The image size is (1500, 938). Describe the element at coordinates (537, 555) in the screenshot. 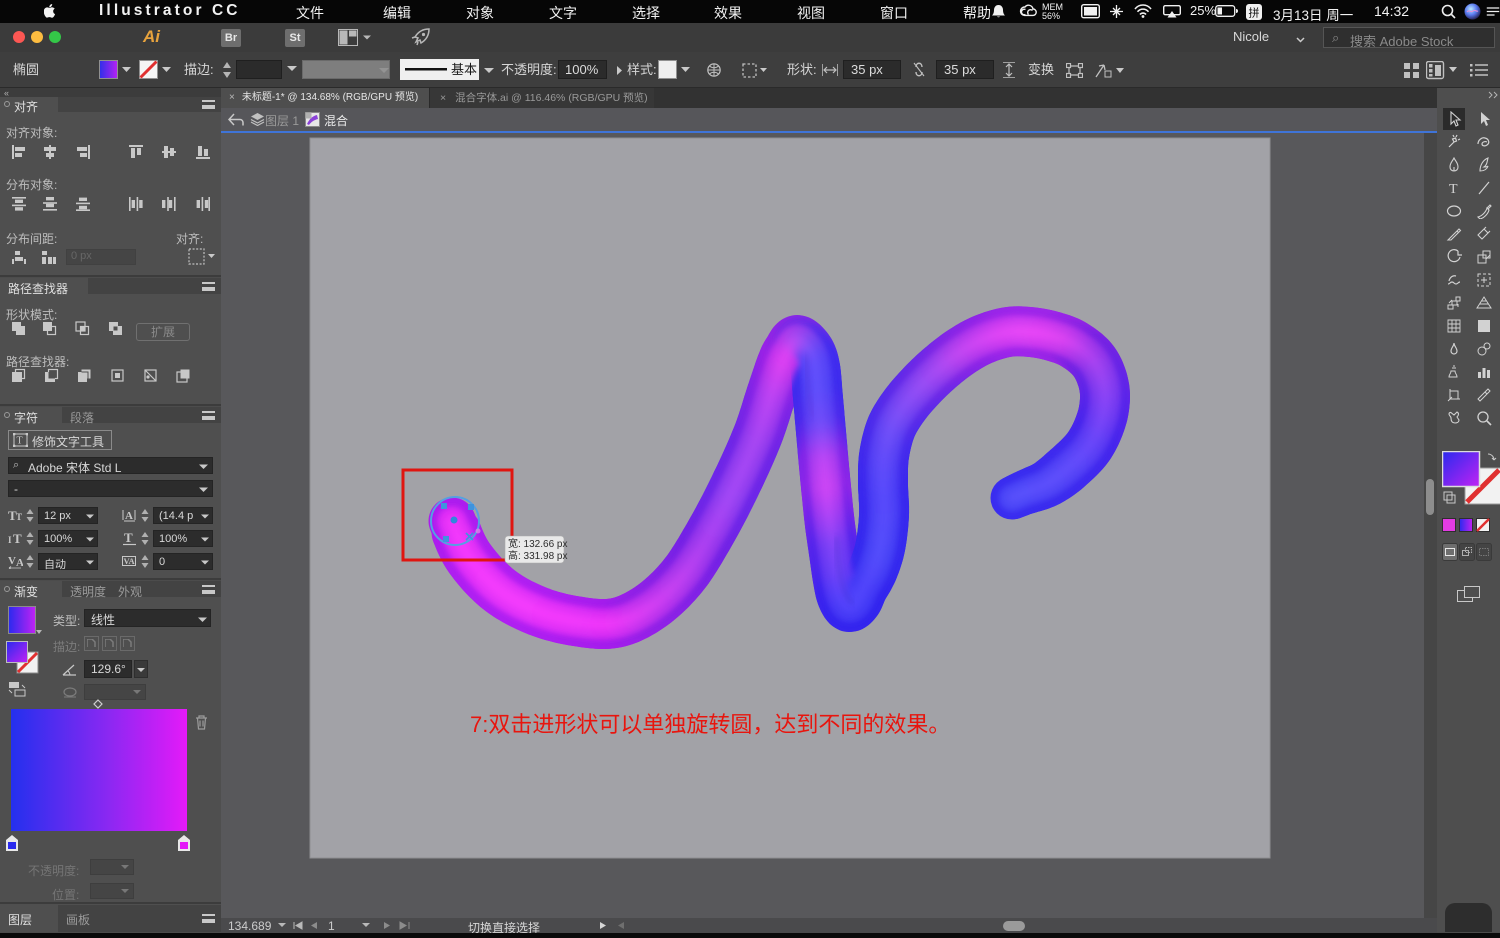

I see `svg-text: 高: 331.98 px` at that location.